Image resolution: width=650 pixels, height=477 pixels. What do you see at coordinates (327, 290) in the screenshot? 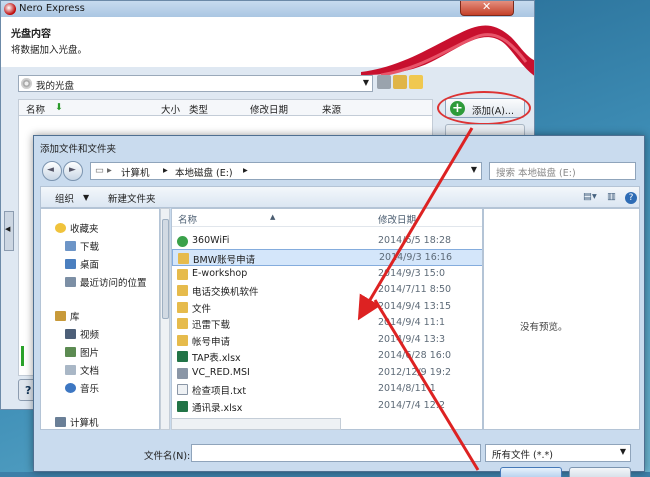
I see `file-row: 电话交换机软件 2014/7/11 8:50` at bounding box center [327, 290].